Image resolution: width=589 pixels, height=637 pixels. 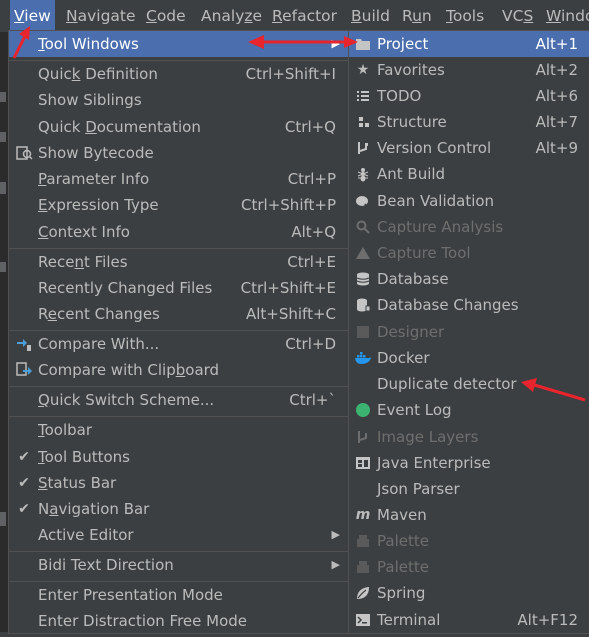 I want to click on menu-item-label: Active Editor, so click(x=86, y=535).